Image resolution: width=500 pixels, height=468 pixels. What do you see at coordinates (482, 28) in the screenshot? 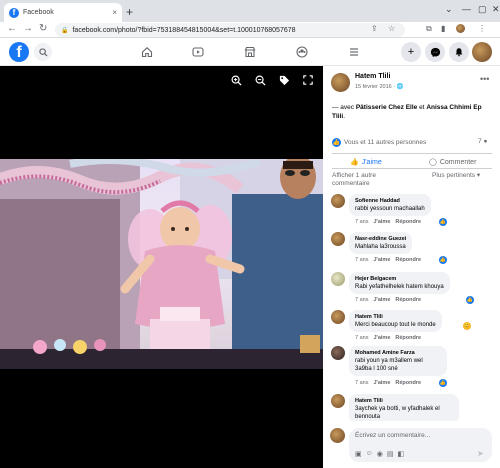
I see `browser-menu-icon: ⋮` at bounding box center [482, 28].